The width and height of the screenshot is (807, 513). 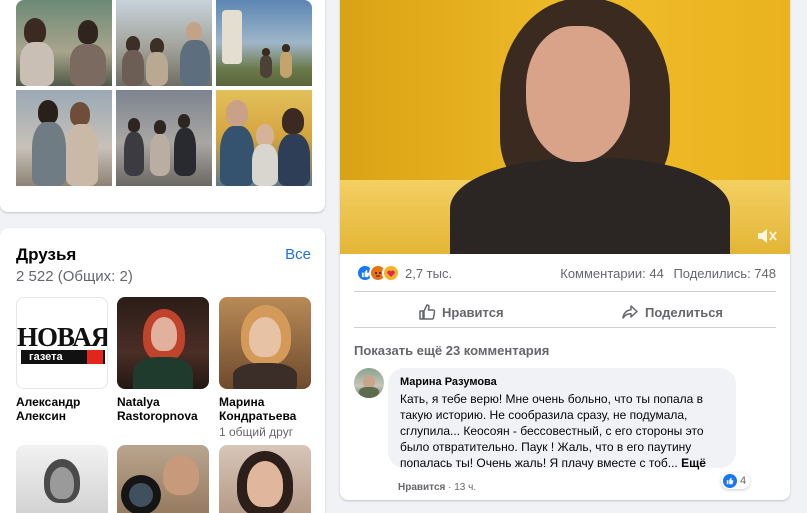 I want to click on comment-time: 13 ч., so click(x=465, y=487).